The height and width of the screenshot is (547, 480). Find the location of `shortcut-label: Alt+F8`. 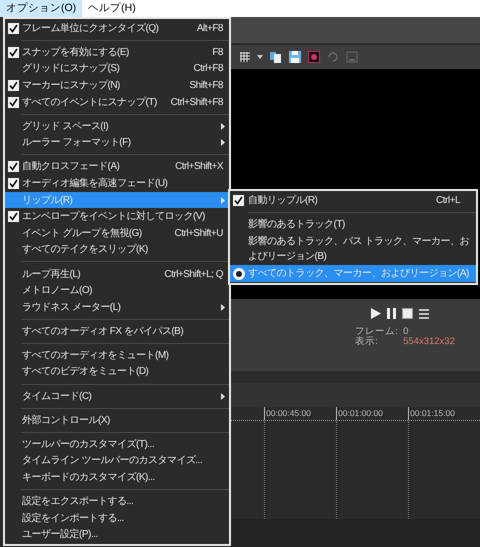

shortcut-label: Alt+F8 is located at coordinates (210, 29).